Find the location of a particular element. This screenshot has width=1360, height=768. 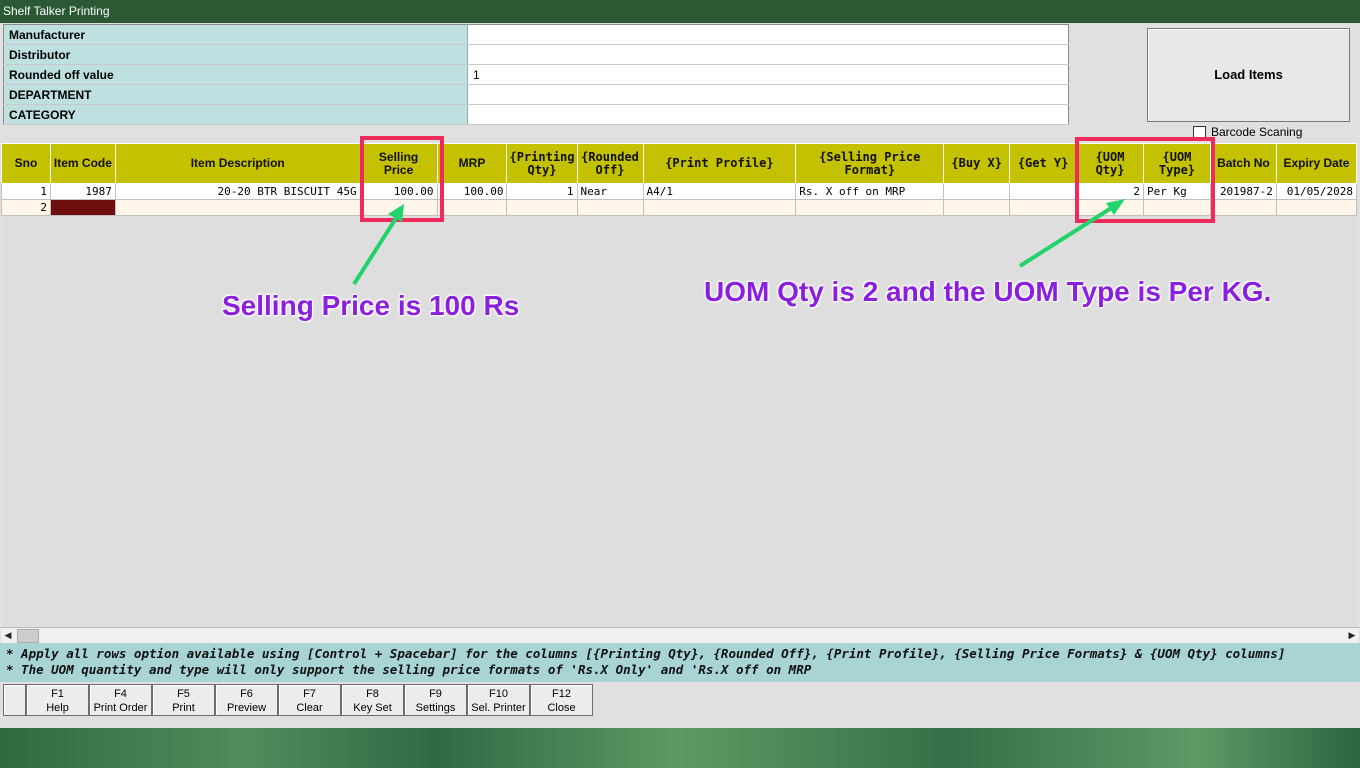

arrow-head is located at coordinates (1115, 207).